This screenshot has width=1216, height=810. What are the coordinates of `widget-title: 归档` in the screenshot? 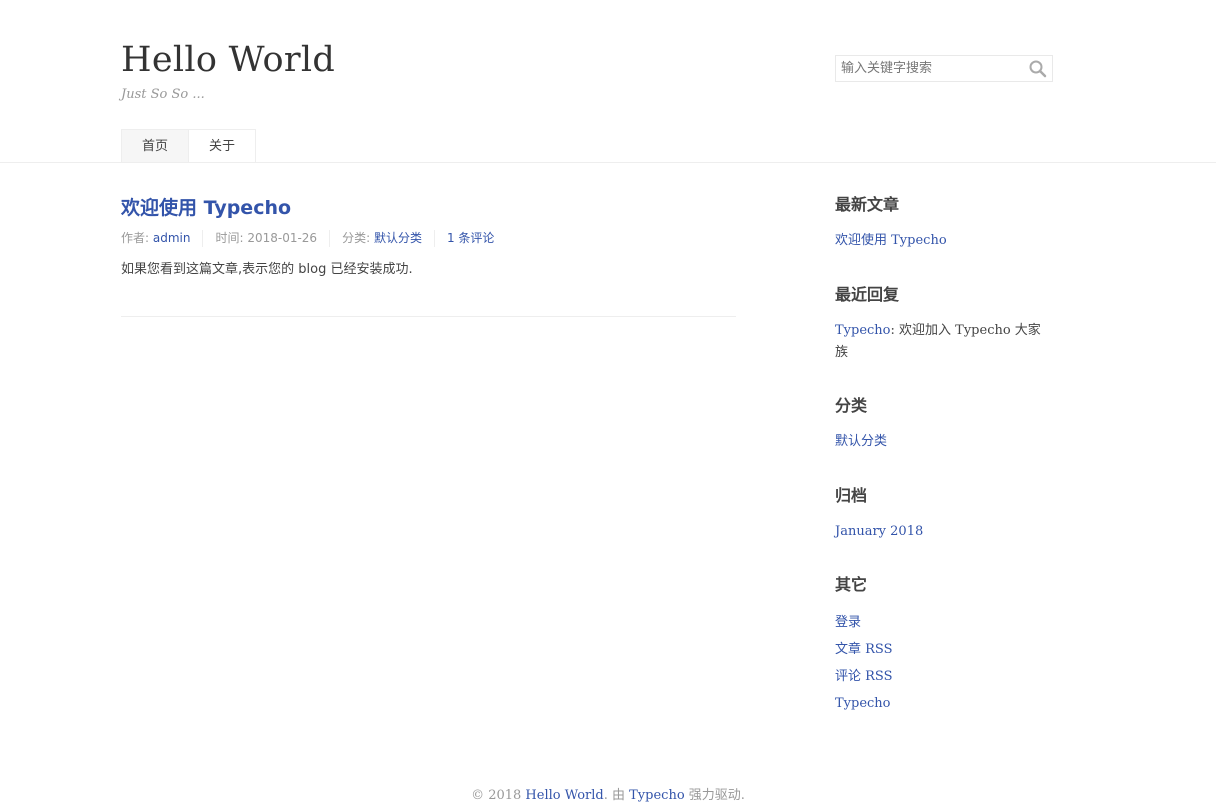 It's located at (851, 495).